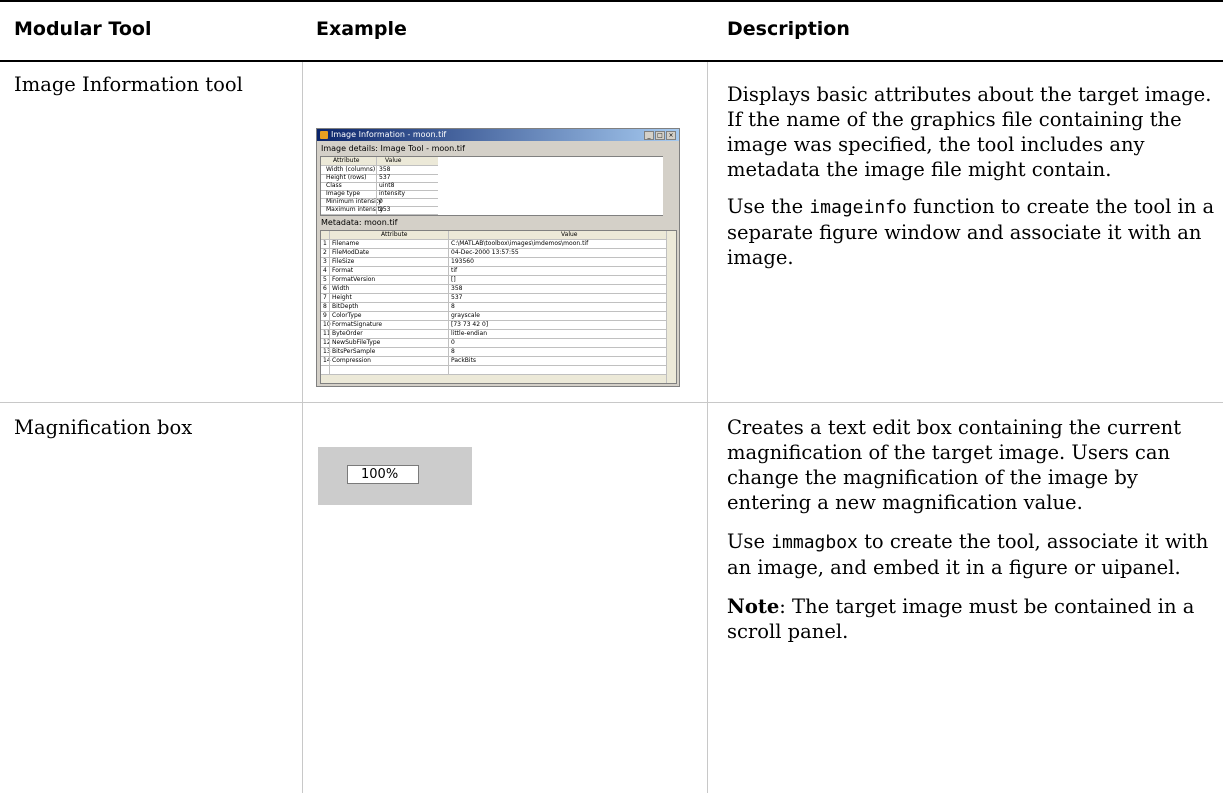 The height and width of the screenshot is (793, 1223). Describe the element at coordinates (354, 279) in the screenshot. I see `meta-name: FormatVersion` at that location.